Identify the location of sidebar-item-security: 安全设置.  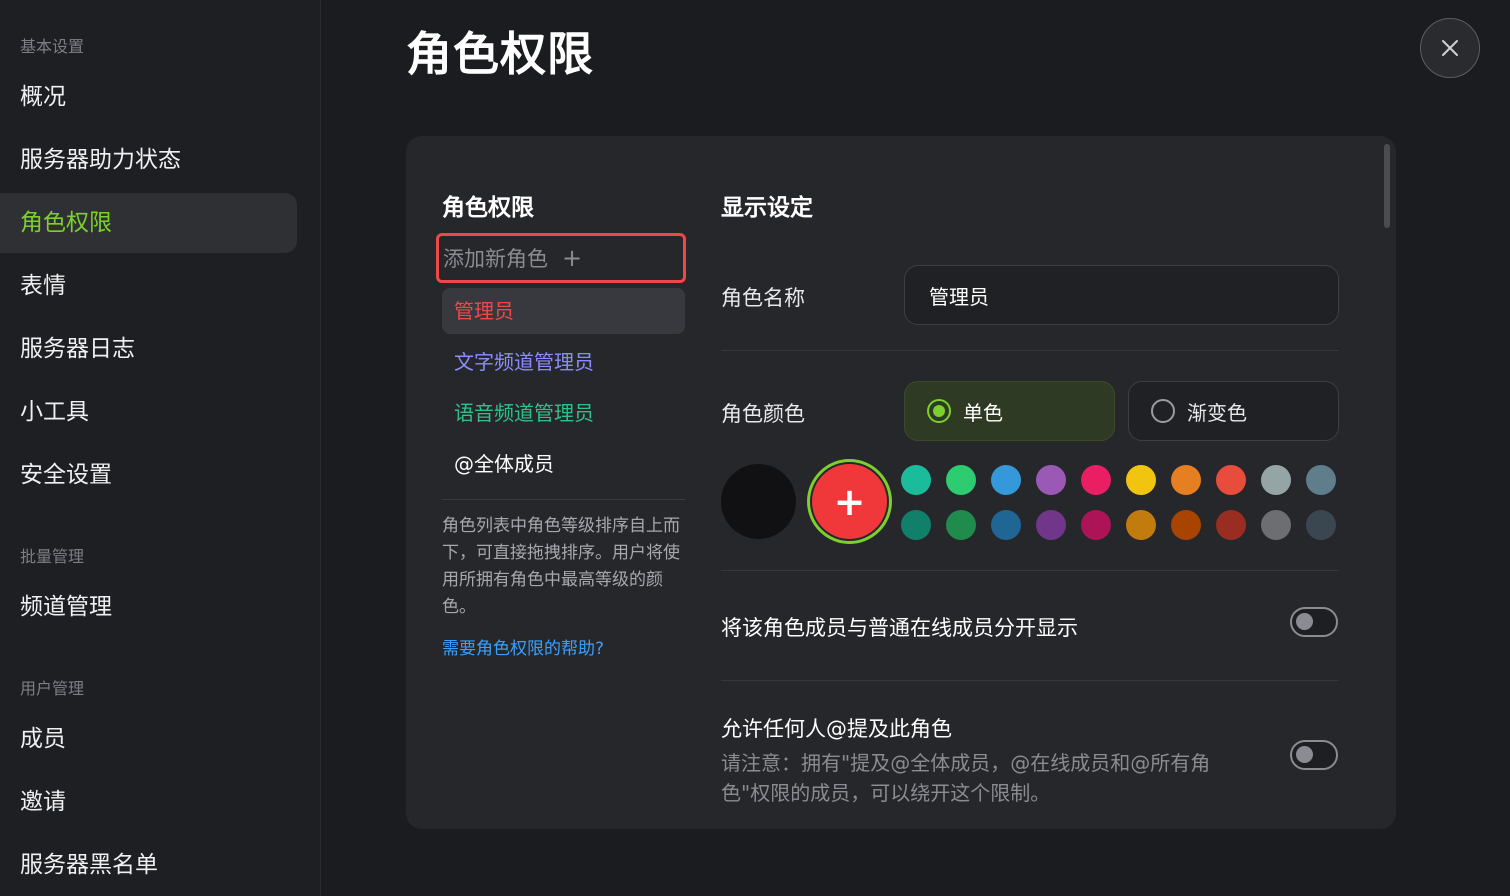
(148, 475).